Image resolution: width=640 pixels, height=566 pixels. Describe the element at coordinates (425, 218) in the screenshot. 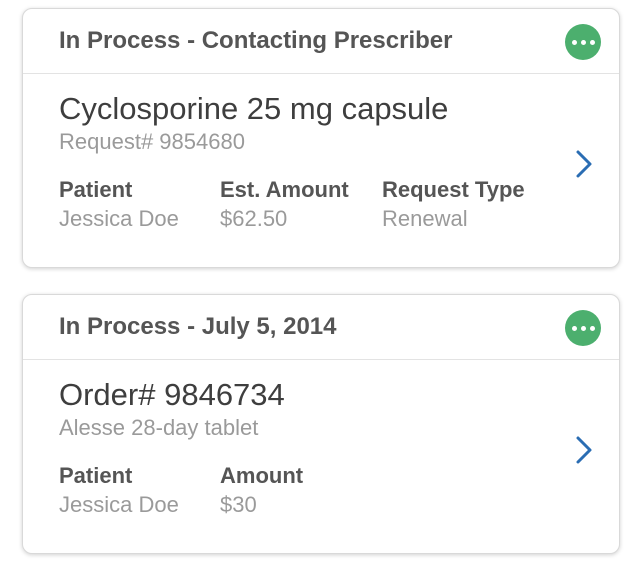

I see `request-type-value: Renewal` at that location.